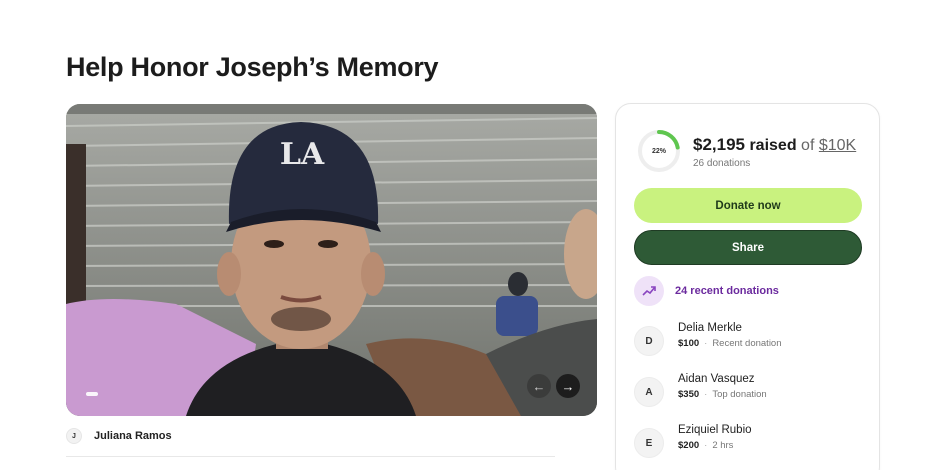 This screenshot has width=932, height=470. Describe the element at coordinates (649, 341) in the screenshot. I see `donor-avatar: D` at that location.